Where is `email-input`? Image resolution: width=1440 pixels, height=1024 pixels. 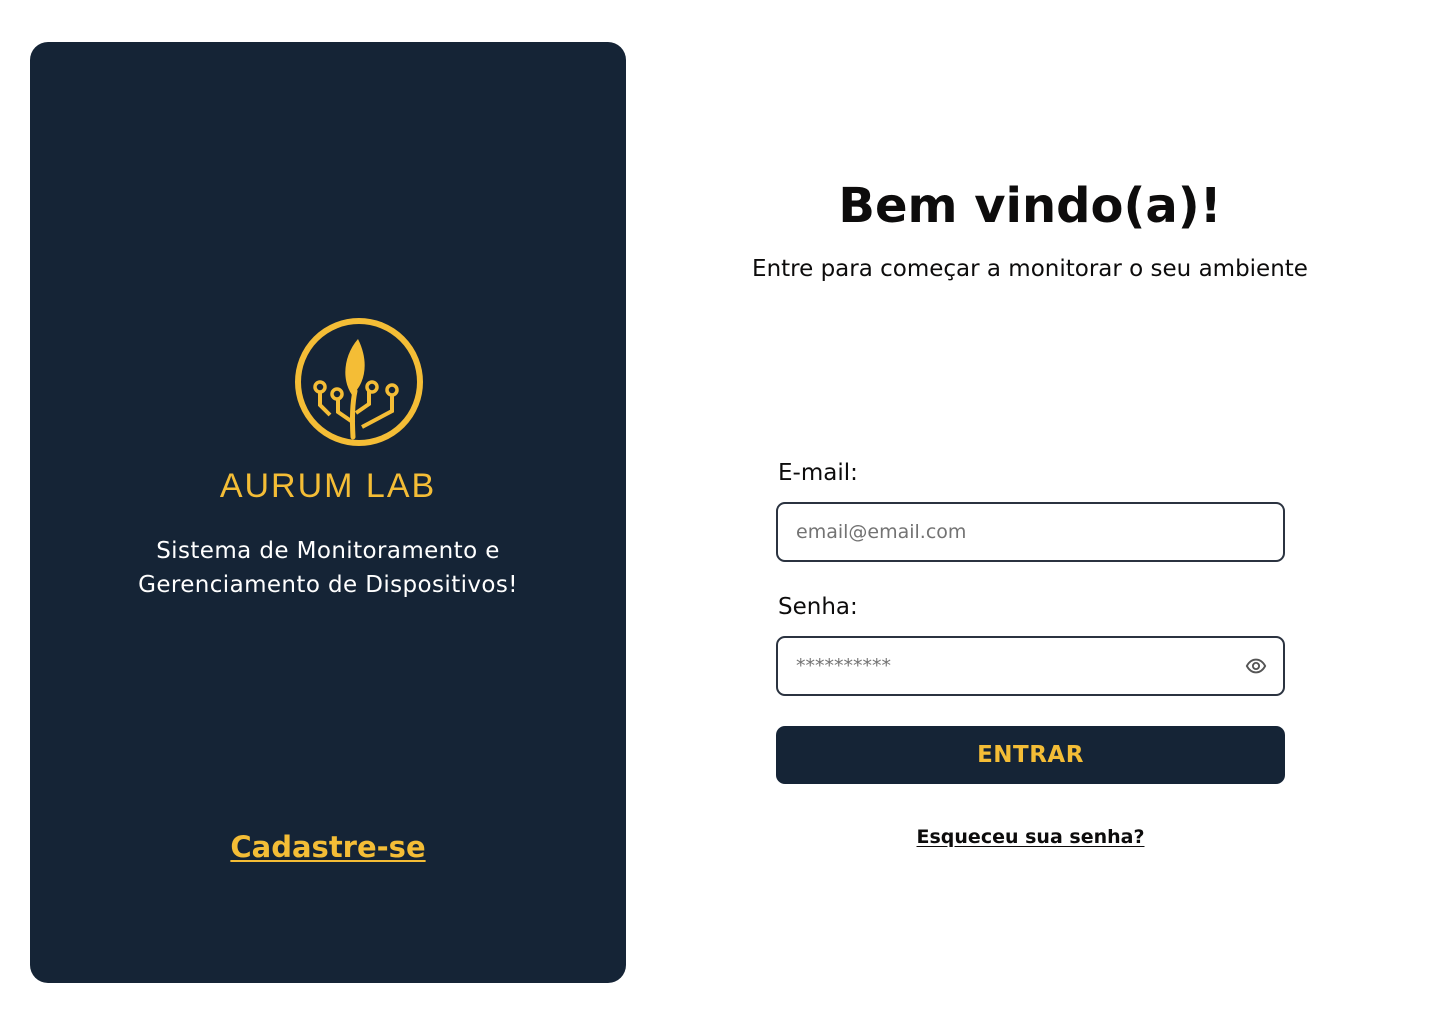 email-input is located at coordinates (1016, 532).